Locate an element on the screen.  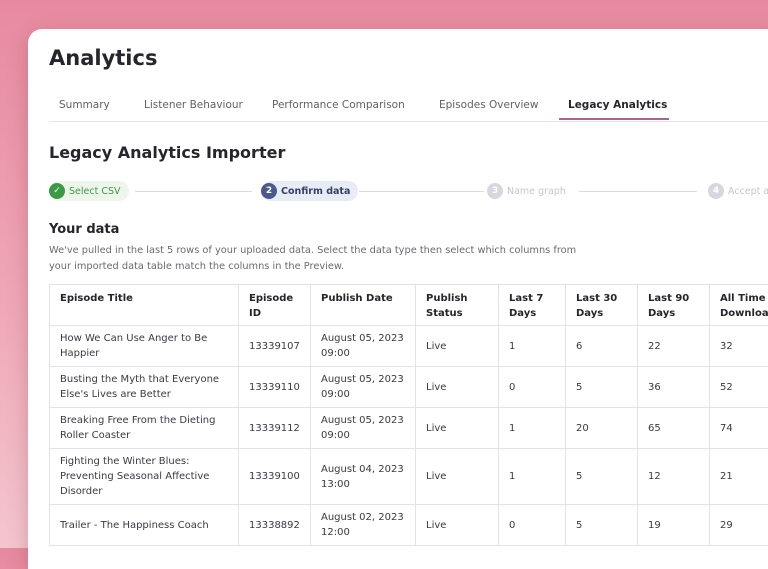
step-accept: 4 Accept and is located at coordinates (738, 191).